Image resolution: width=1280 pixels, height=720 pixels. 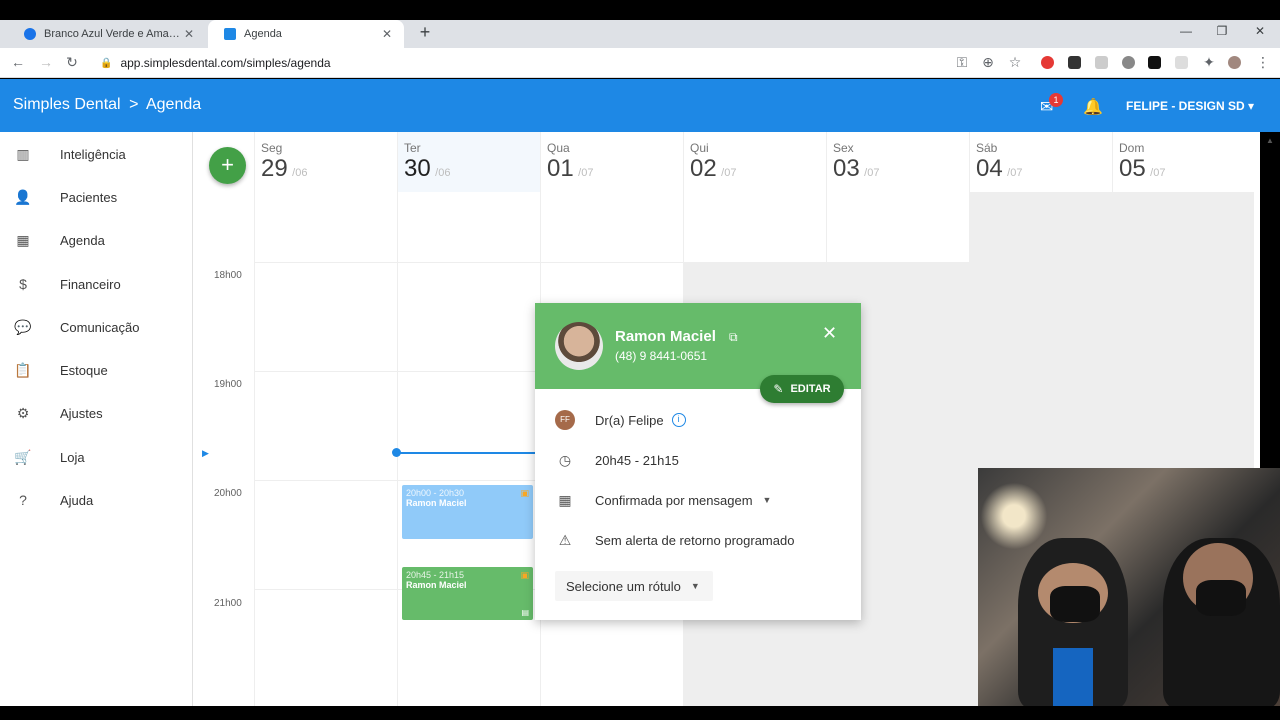 I want to click on sidebar-item-ajustes: ⚙ Ajustes, so click(x=96, y=413).